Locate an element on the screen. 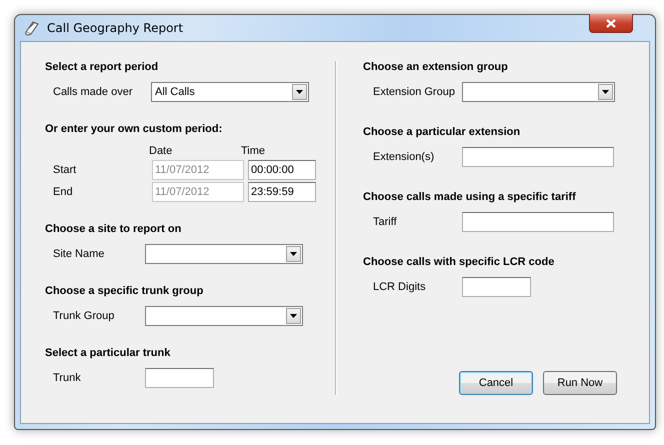  dialog-button: Run Now is located at coordinates (580, 383).